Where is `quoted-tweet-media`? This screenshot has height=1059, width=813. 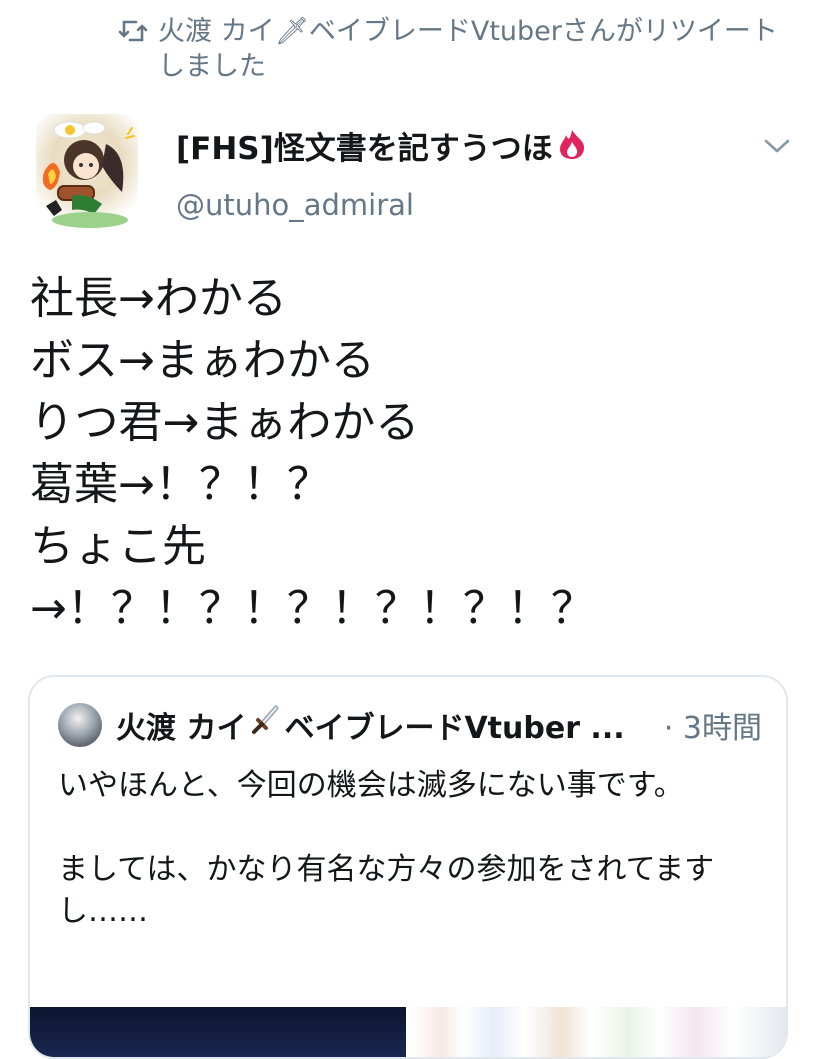 quoted-tweet-media is located at coordinates (408, 1032).